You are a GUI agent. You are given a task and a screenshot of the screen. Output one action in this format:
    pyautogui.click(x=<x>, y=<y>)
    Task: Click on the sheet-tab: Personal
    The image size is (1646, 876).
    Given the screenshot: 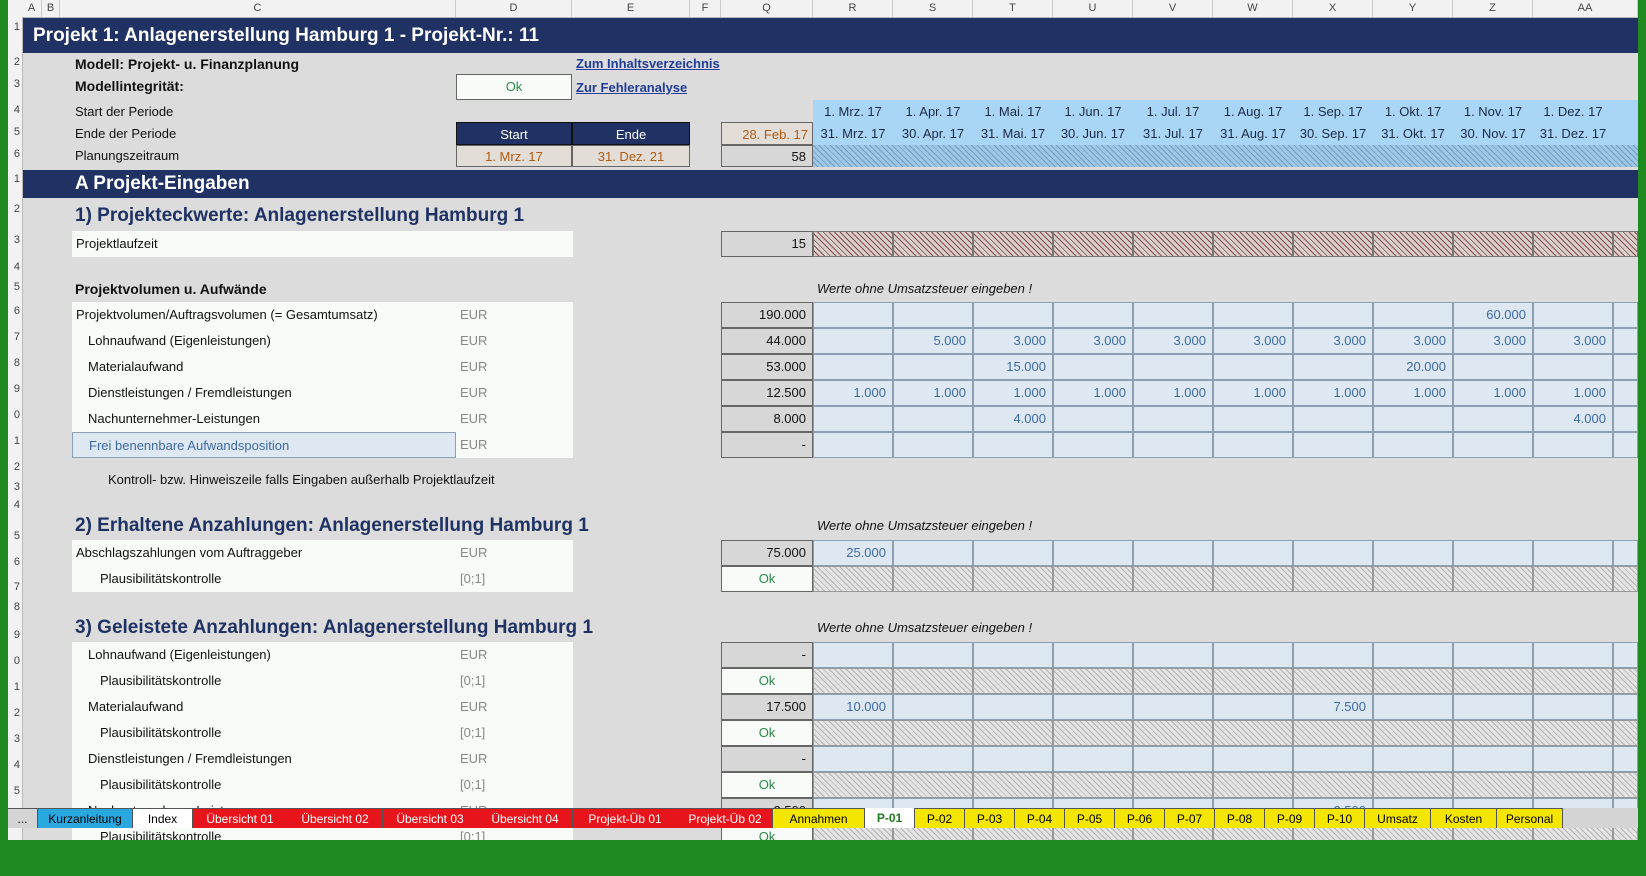 What is the action you would take?
    pyautogui.click(x=1530, y=818)
    